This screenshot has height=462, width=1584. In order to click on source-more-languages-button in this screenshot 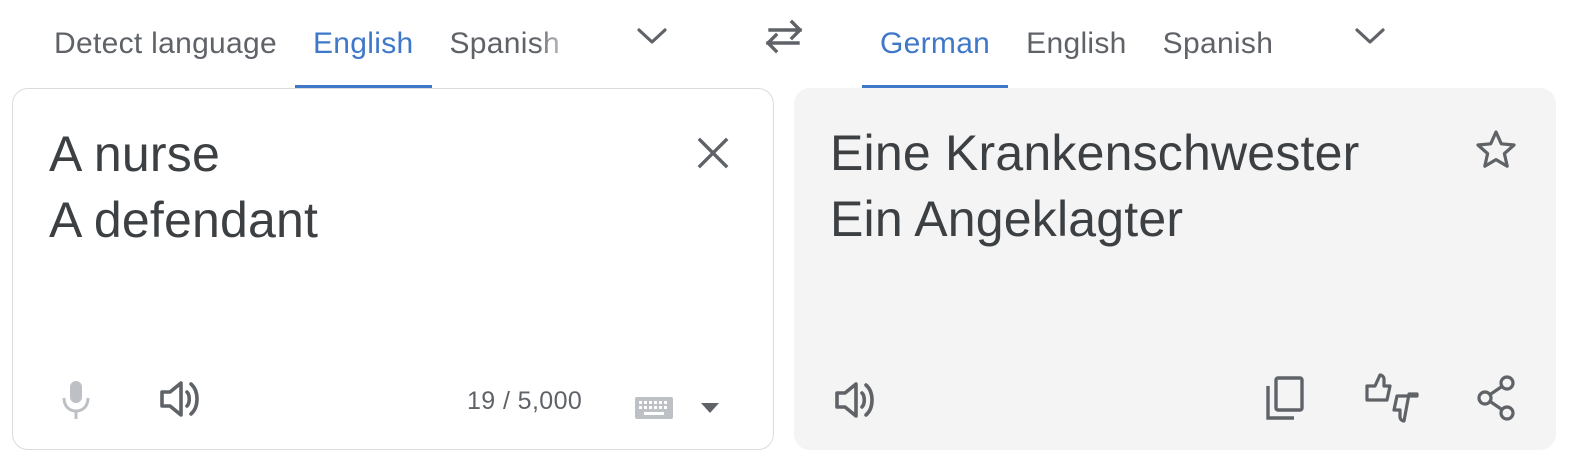, I will do `click(652, 36)`.